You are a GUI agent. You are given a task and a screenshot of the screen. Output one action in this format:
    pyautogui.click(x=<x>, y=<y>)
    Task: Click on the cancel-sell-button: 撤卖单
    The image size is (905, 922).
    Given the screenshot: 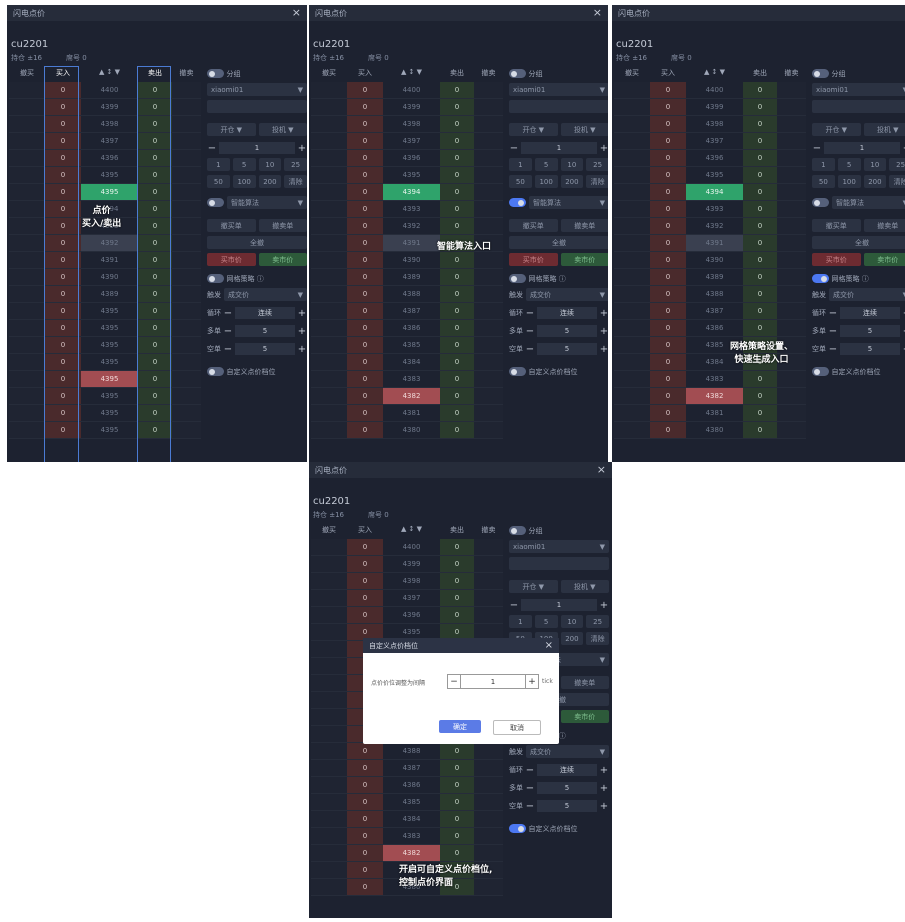 What is the action you would take?
    pyautogui.click(x=584, y=682)
    